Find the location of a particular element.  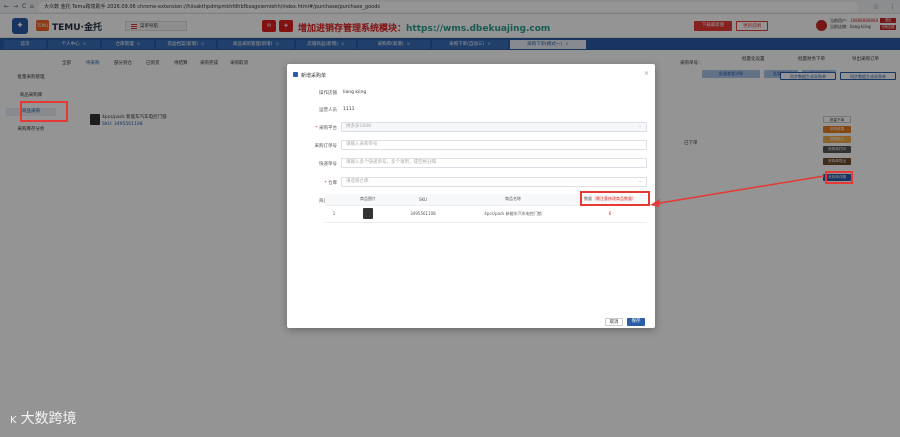

cancel-button: 取消 is located at coordinates (614, 322).